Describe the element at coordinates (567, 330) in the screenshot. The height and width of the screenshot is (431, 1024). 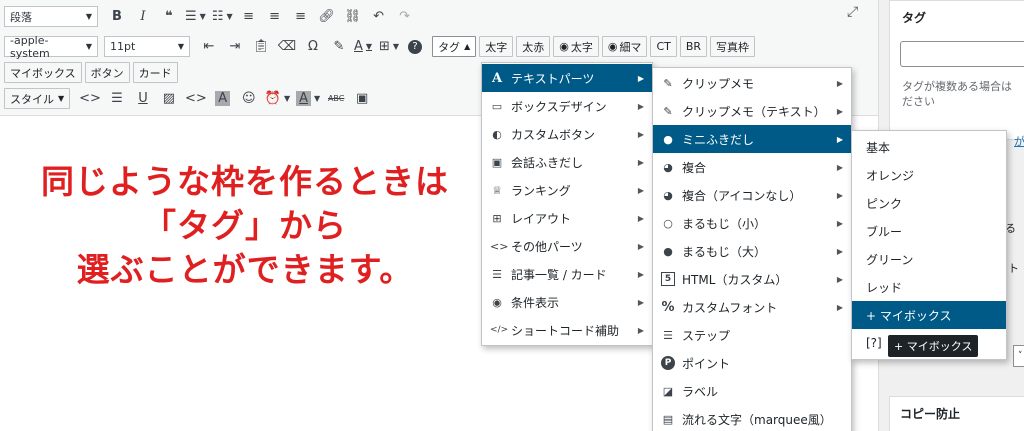
I see `menu-item-shortcode: </> ショートコード補助 ▶` at that location.